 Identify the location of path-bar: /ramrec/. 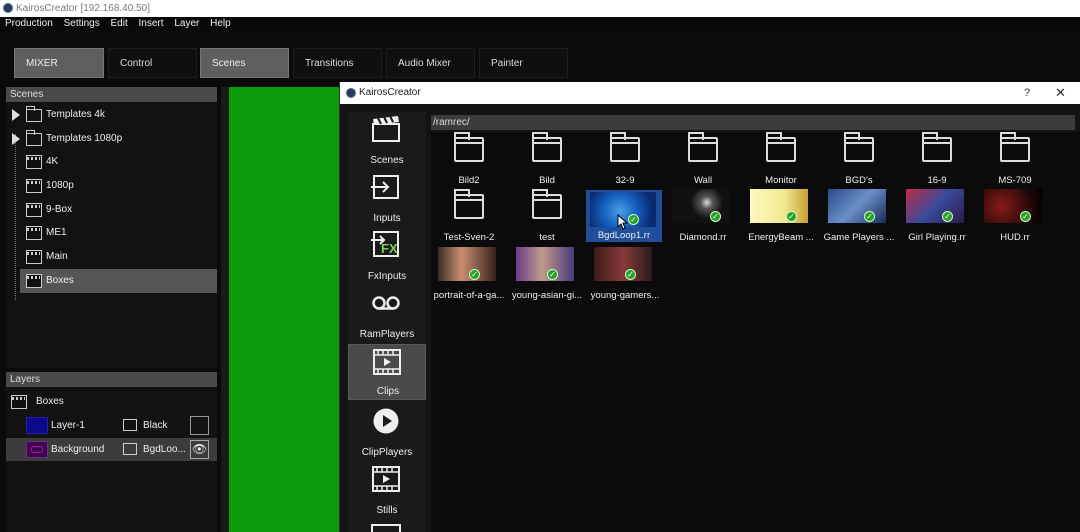
(753, 122).